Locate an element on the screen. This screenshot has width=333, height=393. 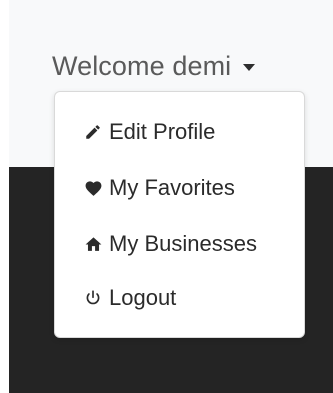
welcome-label: Welcome demi is located at coordinates (142, 65).